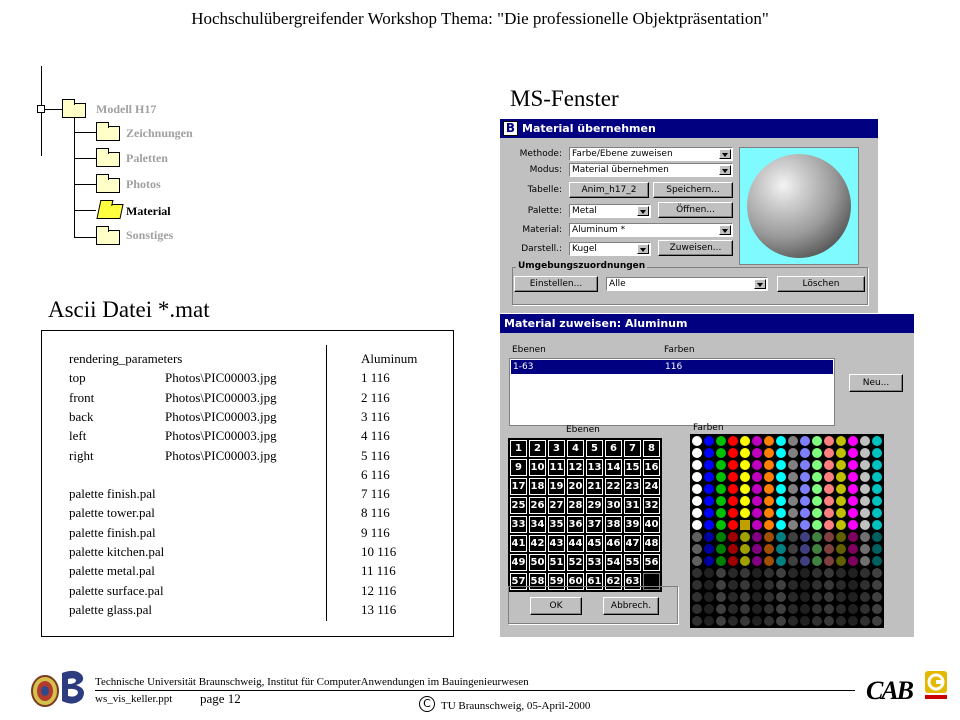 The height and width of the screenshot is (720, 960). What do you see at coordinates (518, 562) in the screenshot?
I see `layer-cell: 49` at bounding box center [518, 562].